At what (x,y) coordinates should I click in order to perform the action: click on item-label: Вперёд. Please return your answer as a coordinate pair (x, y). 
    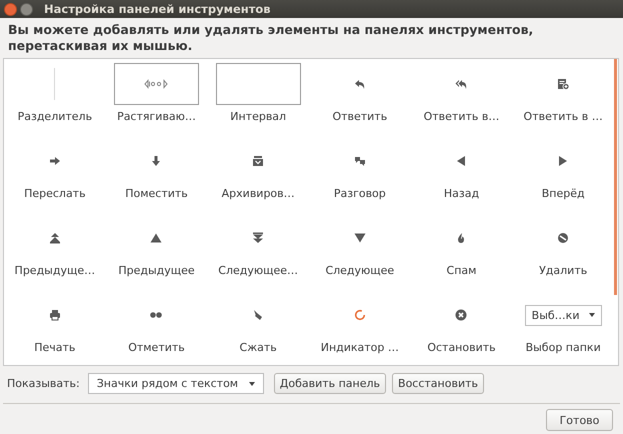
    Looking at the image, I should click on (563, 193).